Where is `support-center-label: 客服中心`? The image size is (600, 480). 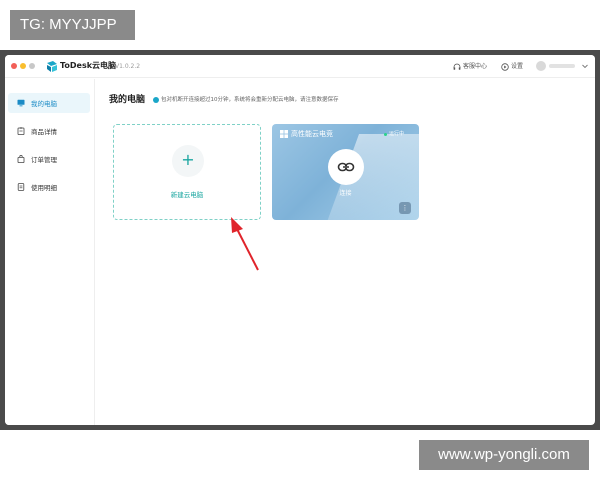
support-center-label: 客服中心 is located at coordinates (475, 66).